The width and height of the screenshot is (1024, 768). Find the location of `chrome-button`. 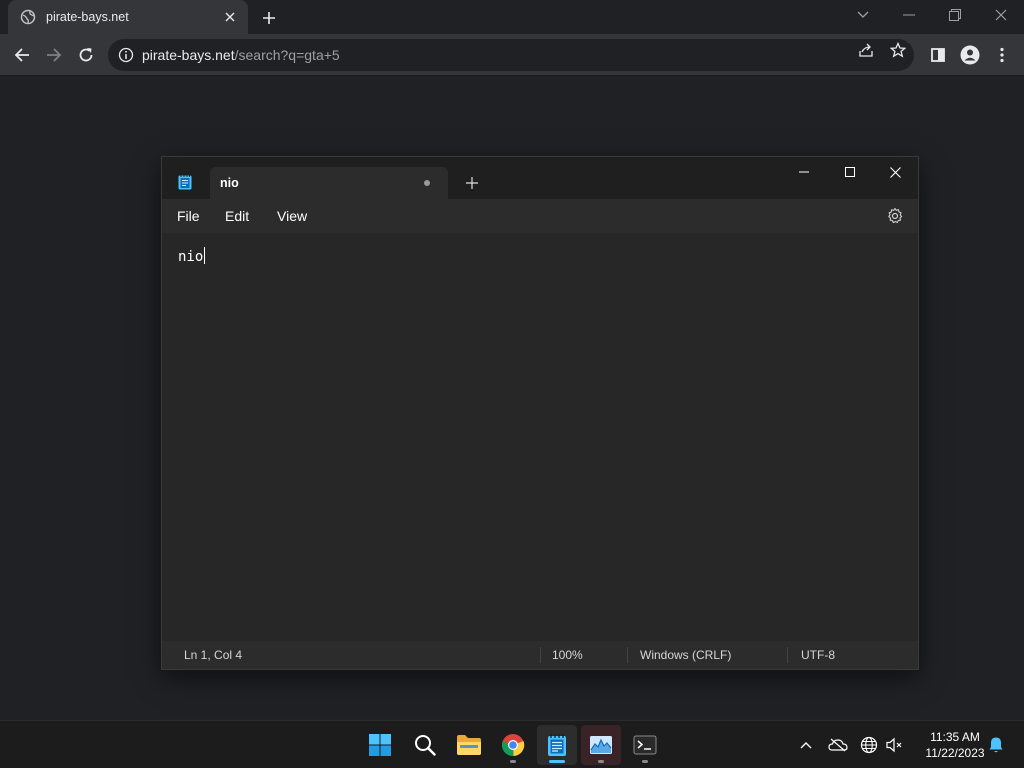

chrome-button is located at coordinates (513, 745).